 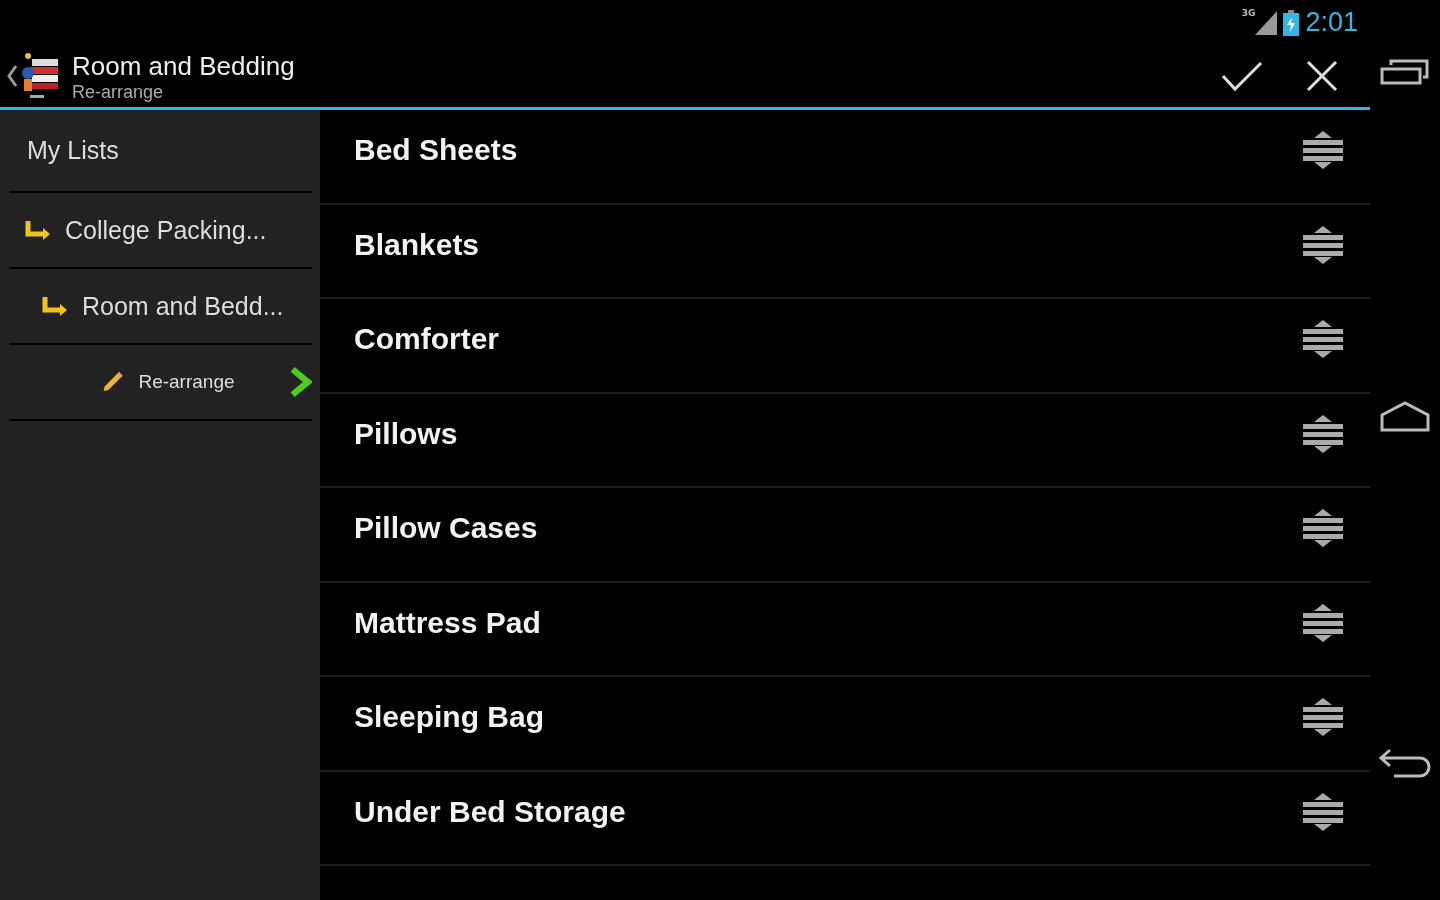 I want to click on list-row: Under Bed Storage, so click(x=845, y=818).